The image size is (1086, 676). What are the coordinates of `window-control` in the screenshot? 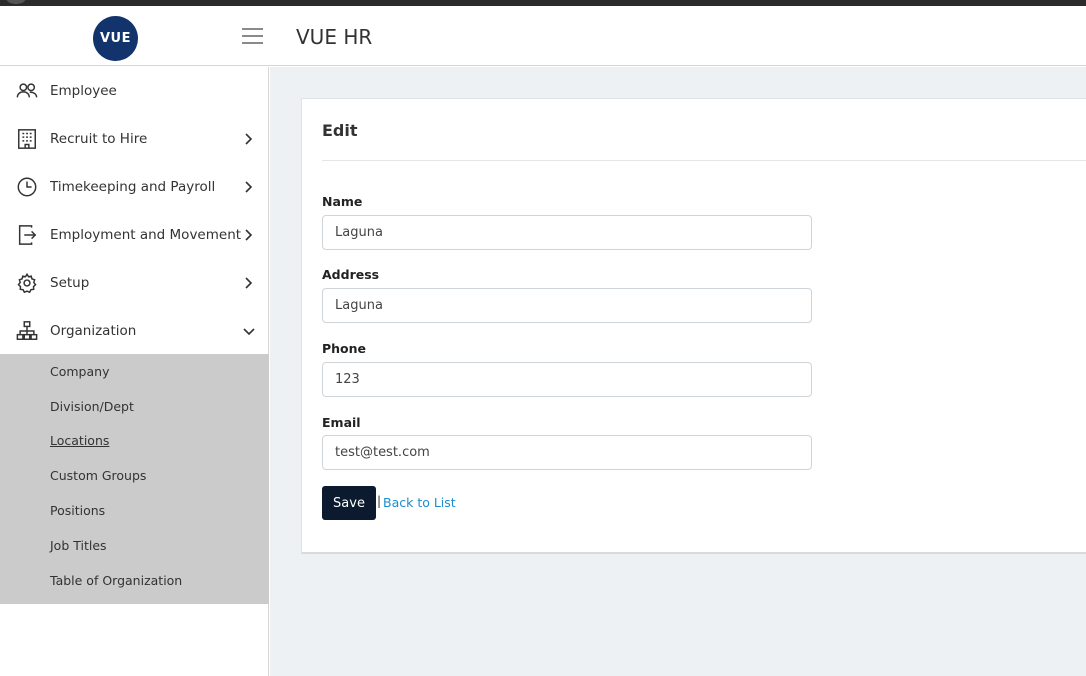 It's located at (16, 2).